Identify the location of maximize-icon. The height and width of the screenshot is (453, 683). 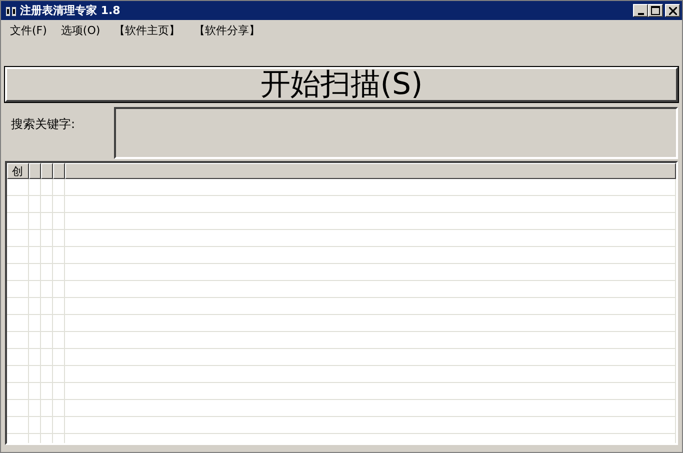
(655, 10).